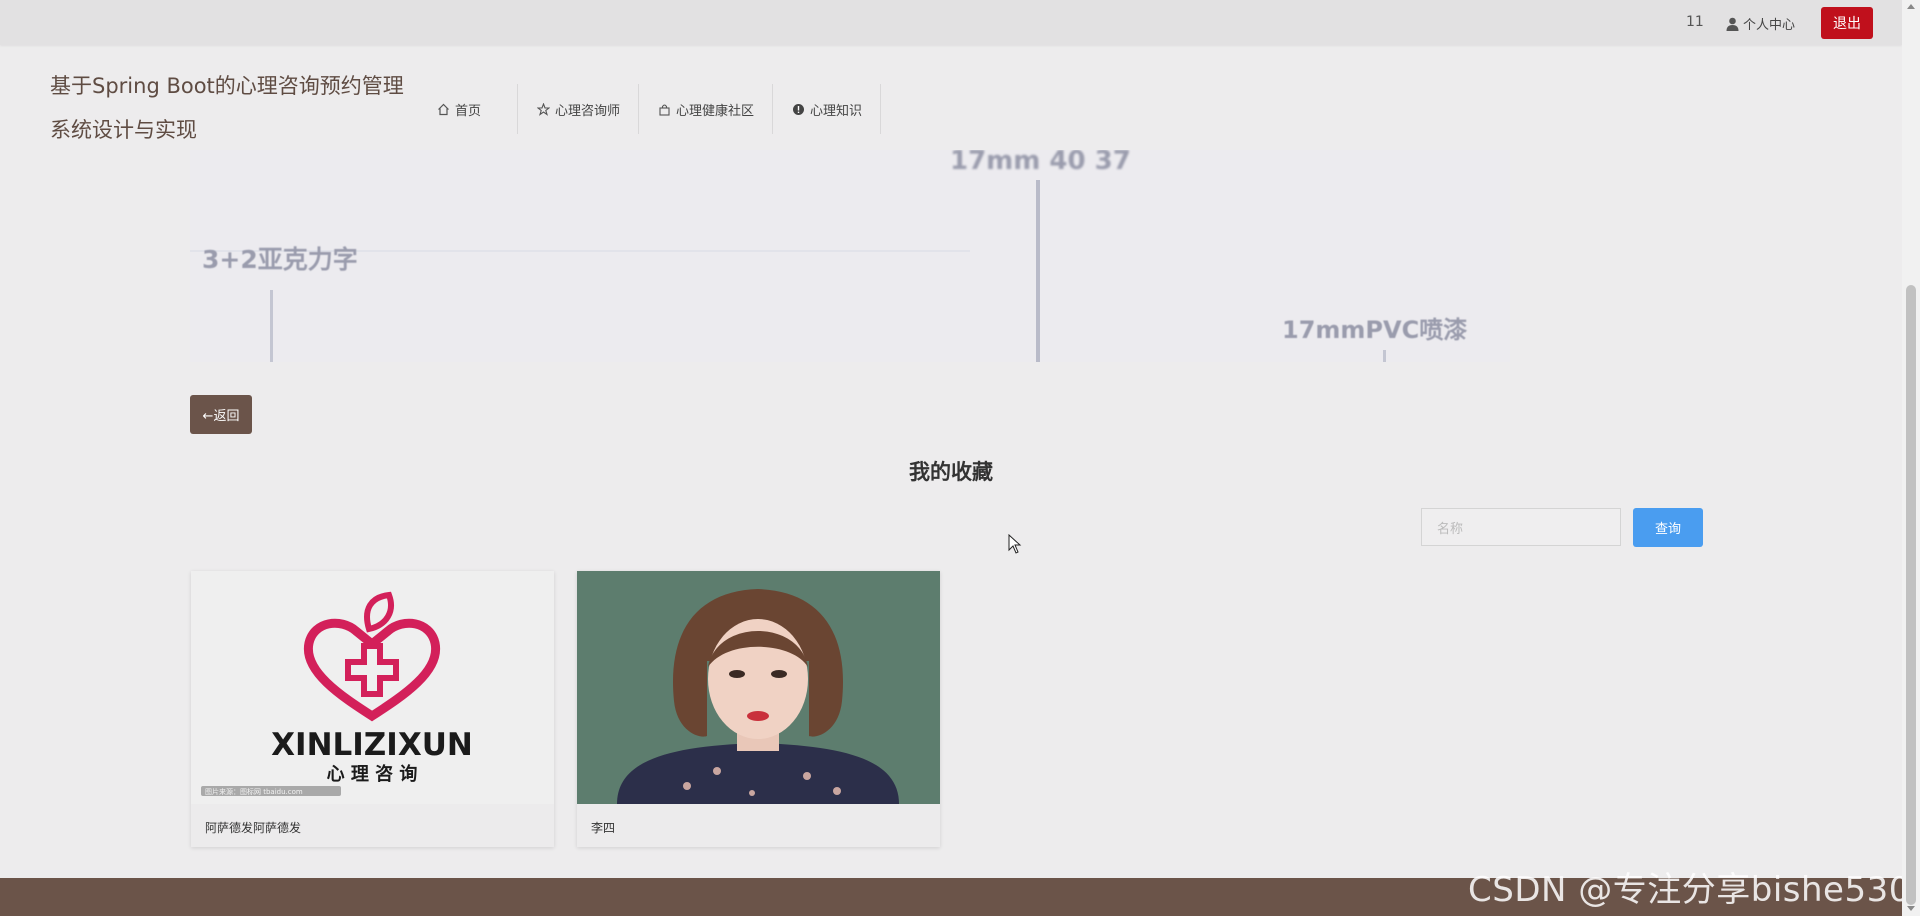 The image size is (1920, 916). Describe the element at coordinates (227, 108) in the screenshot. I see `site-title: 基于Spring Boot的心理咨询预约管理系统设计与实现` at that location.